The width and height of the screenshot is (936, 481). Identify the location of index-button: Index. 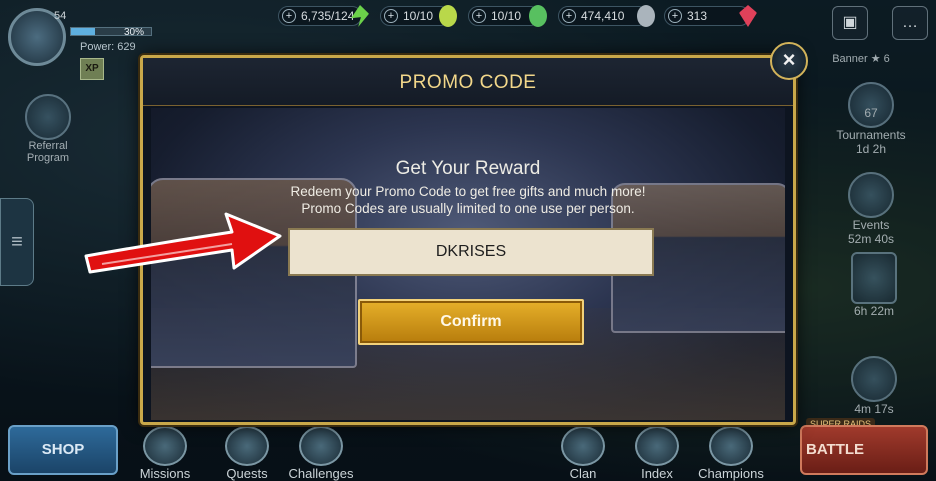
(657, 453).